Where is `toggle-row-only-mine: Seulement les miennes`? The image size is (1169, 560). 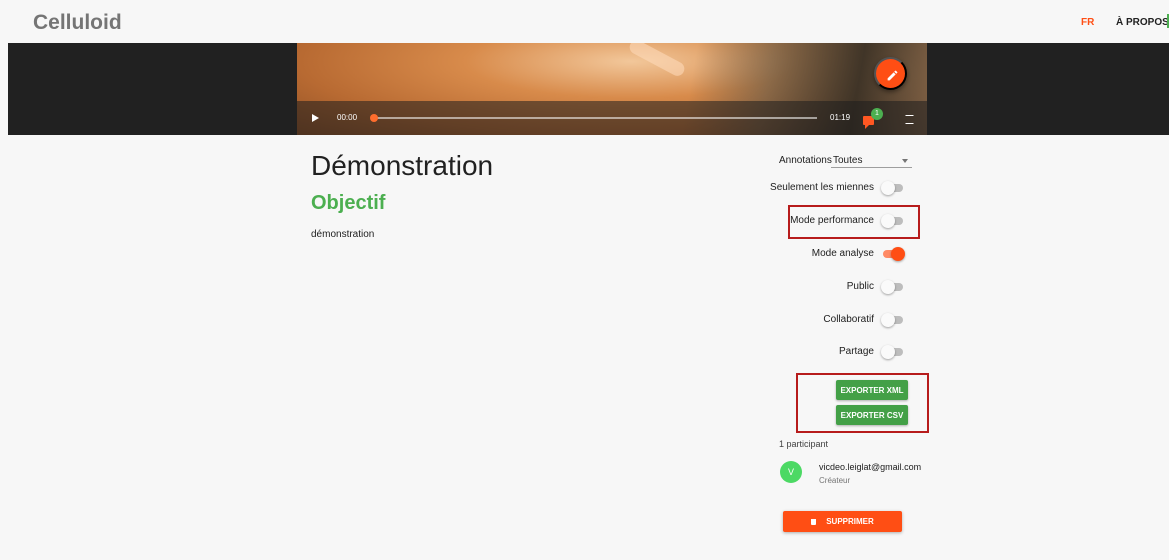 toggle-row-only-mine: Seulement les miennes is located at coordinates (832, 188).